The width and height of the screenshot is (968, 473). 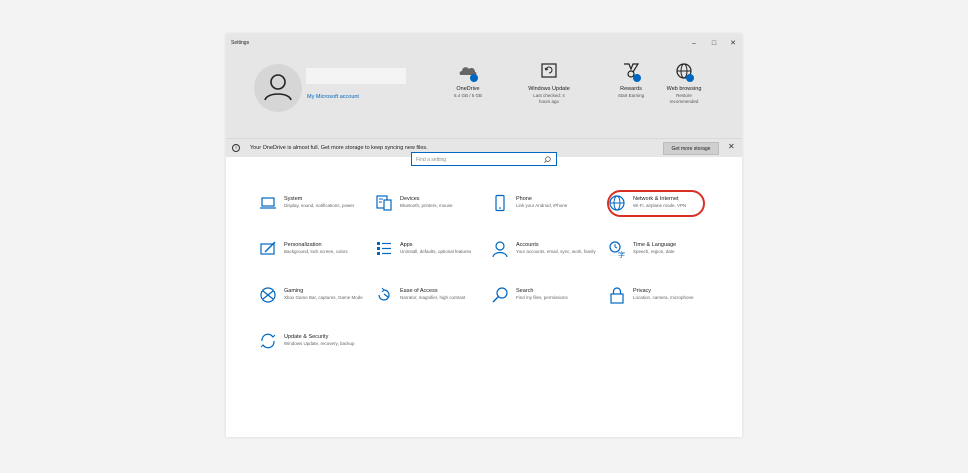 I want to click on category-name: Ease of Access, so click(x=419, y=291).